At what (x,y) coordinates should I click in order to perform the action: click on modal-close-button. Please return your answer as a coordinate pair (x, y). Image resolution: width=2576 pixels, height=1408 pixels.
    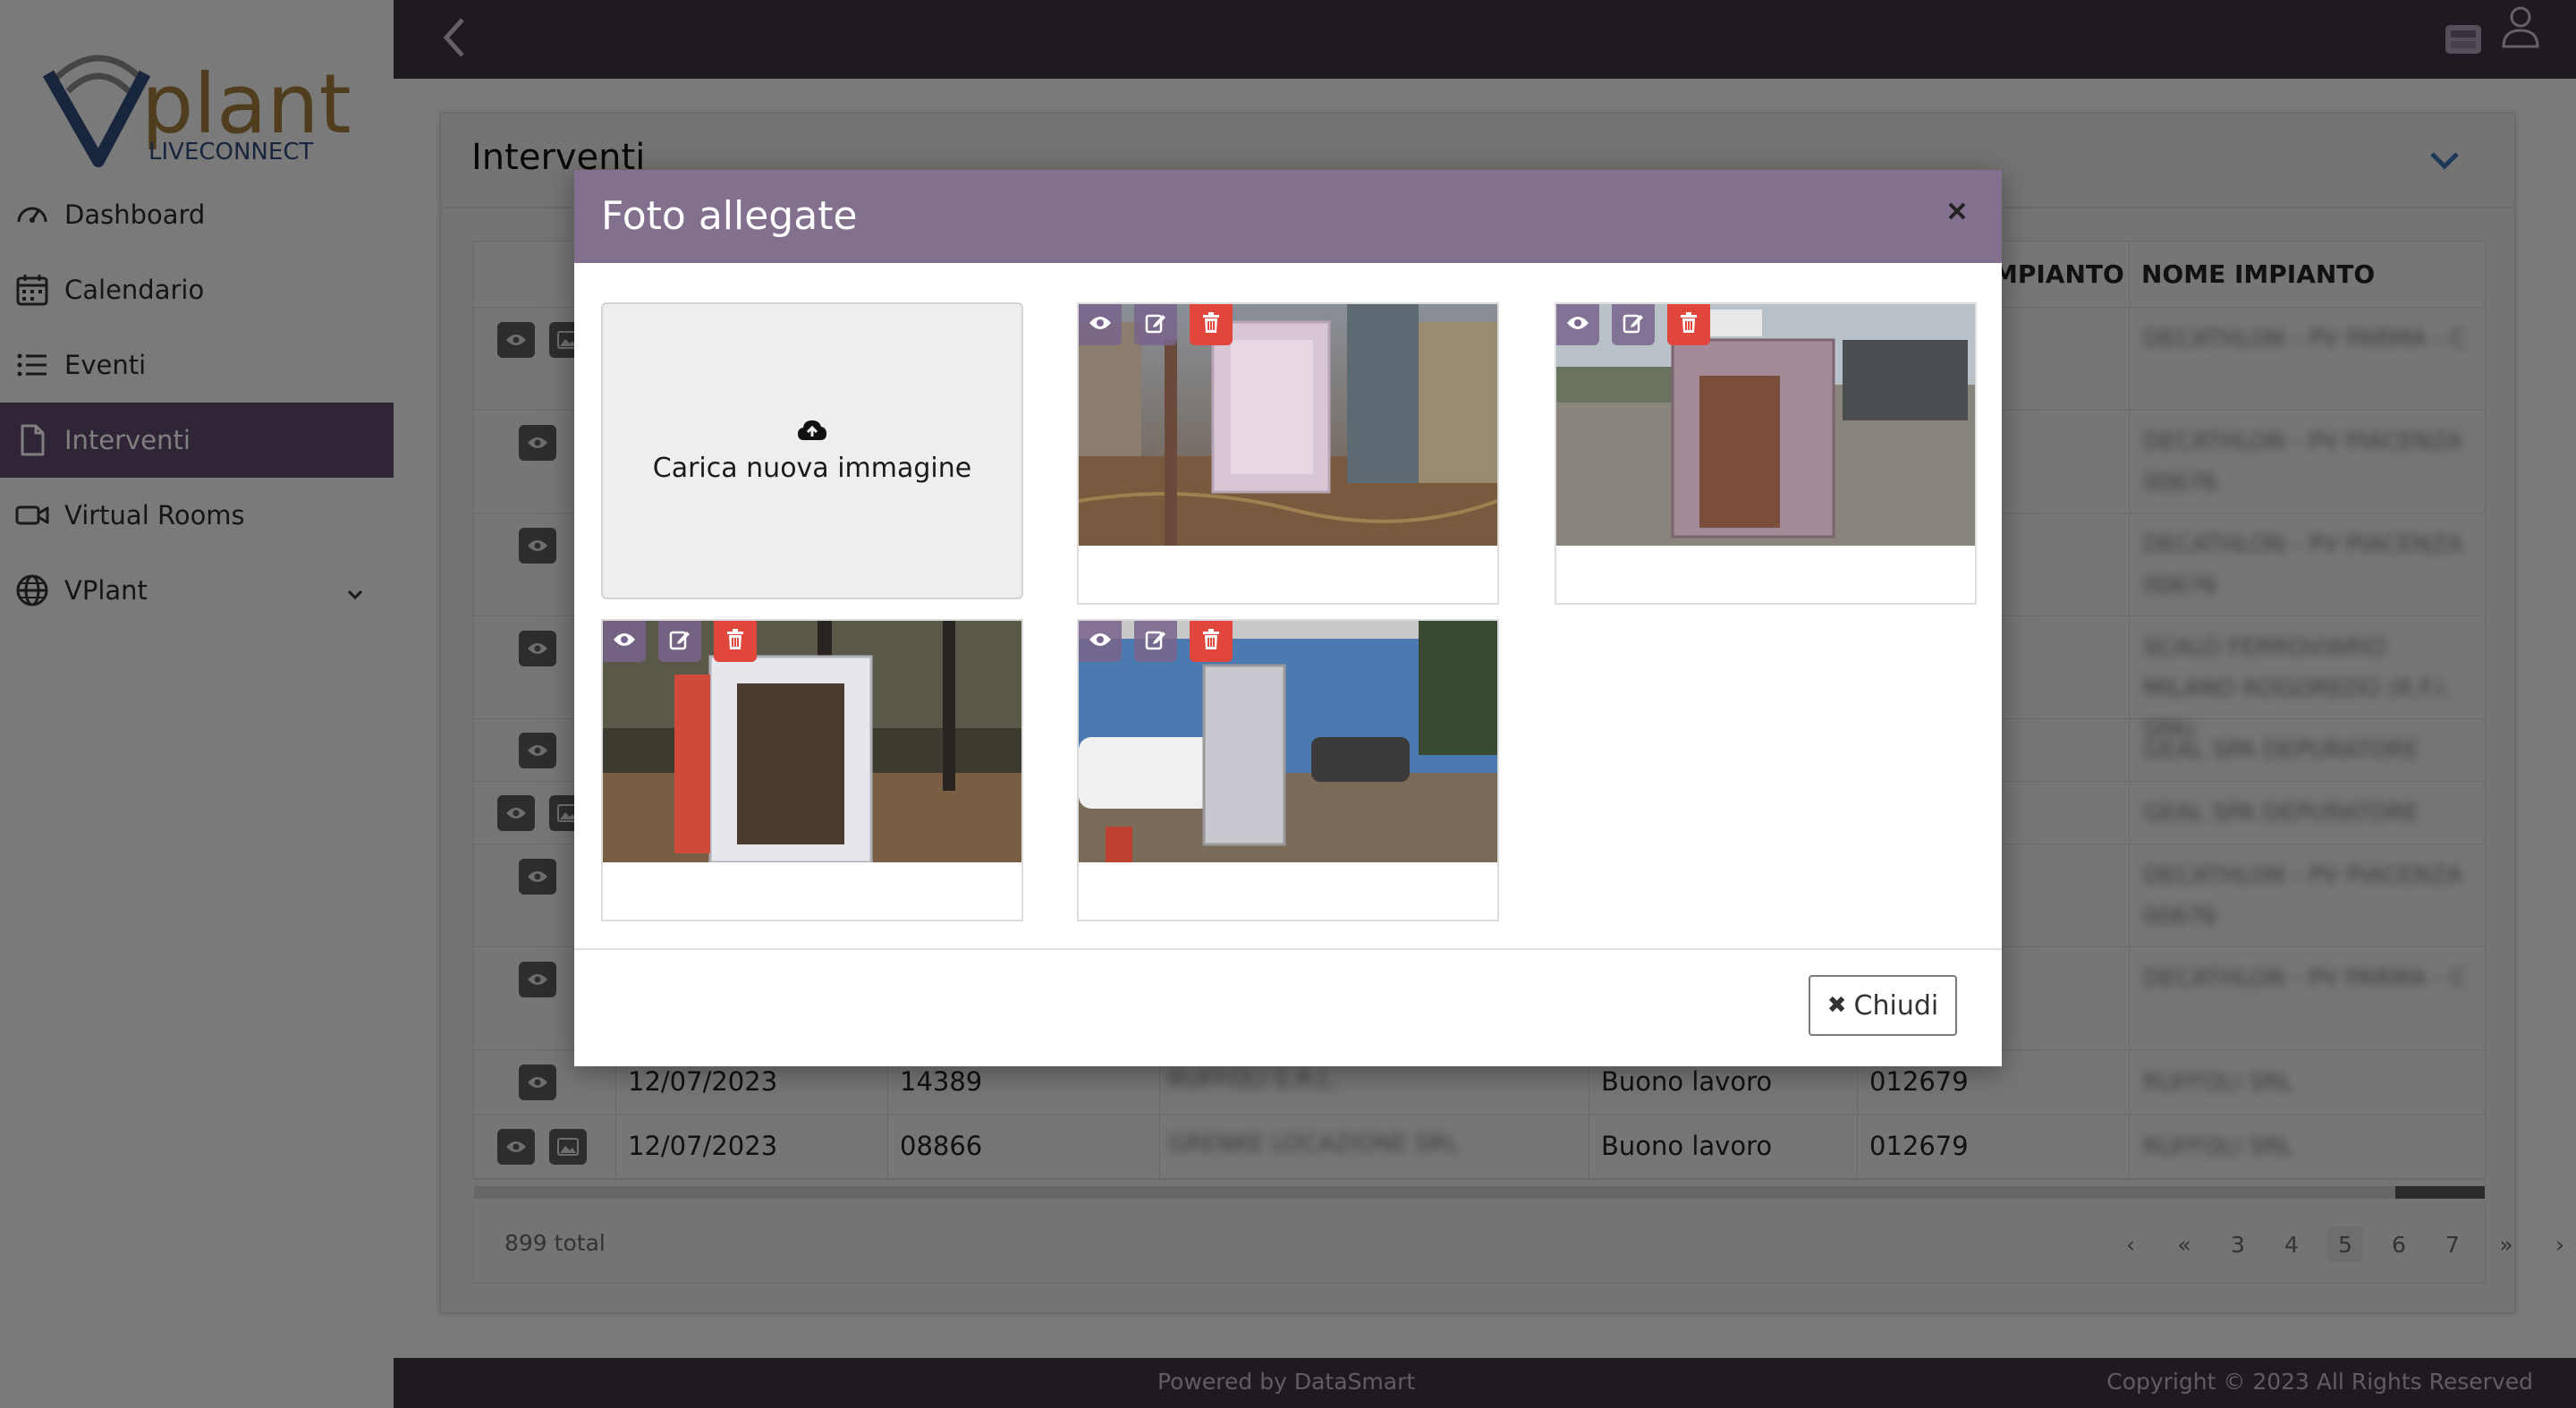
    Looking at the image, I should click on (1957, 213).